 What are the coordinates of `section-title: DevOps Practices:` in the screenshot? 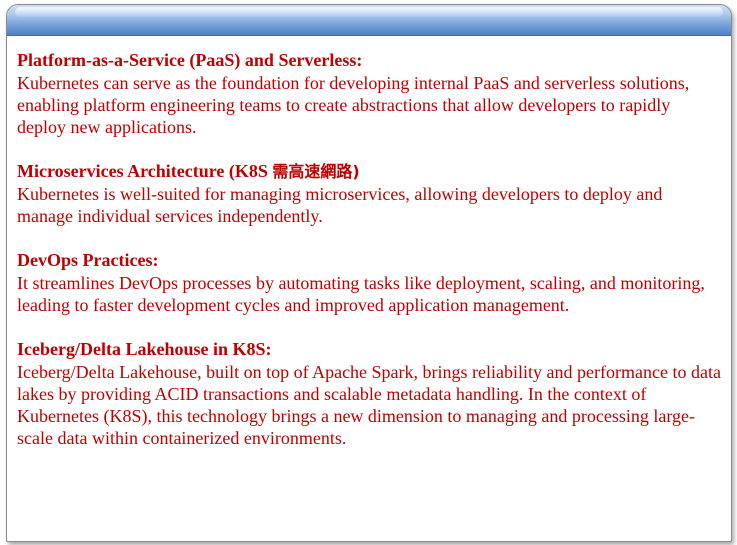 It's located at (88, 260).